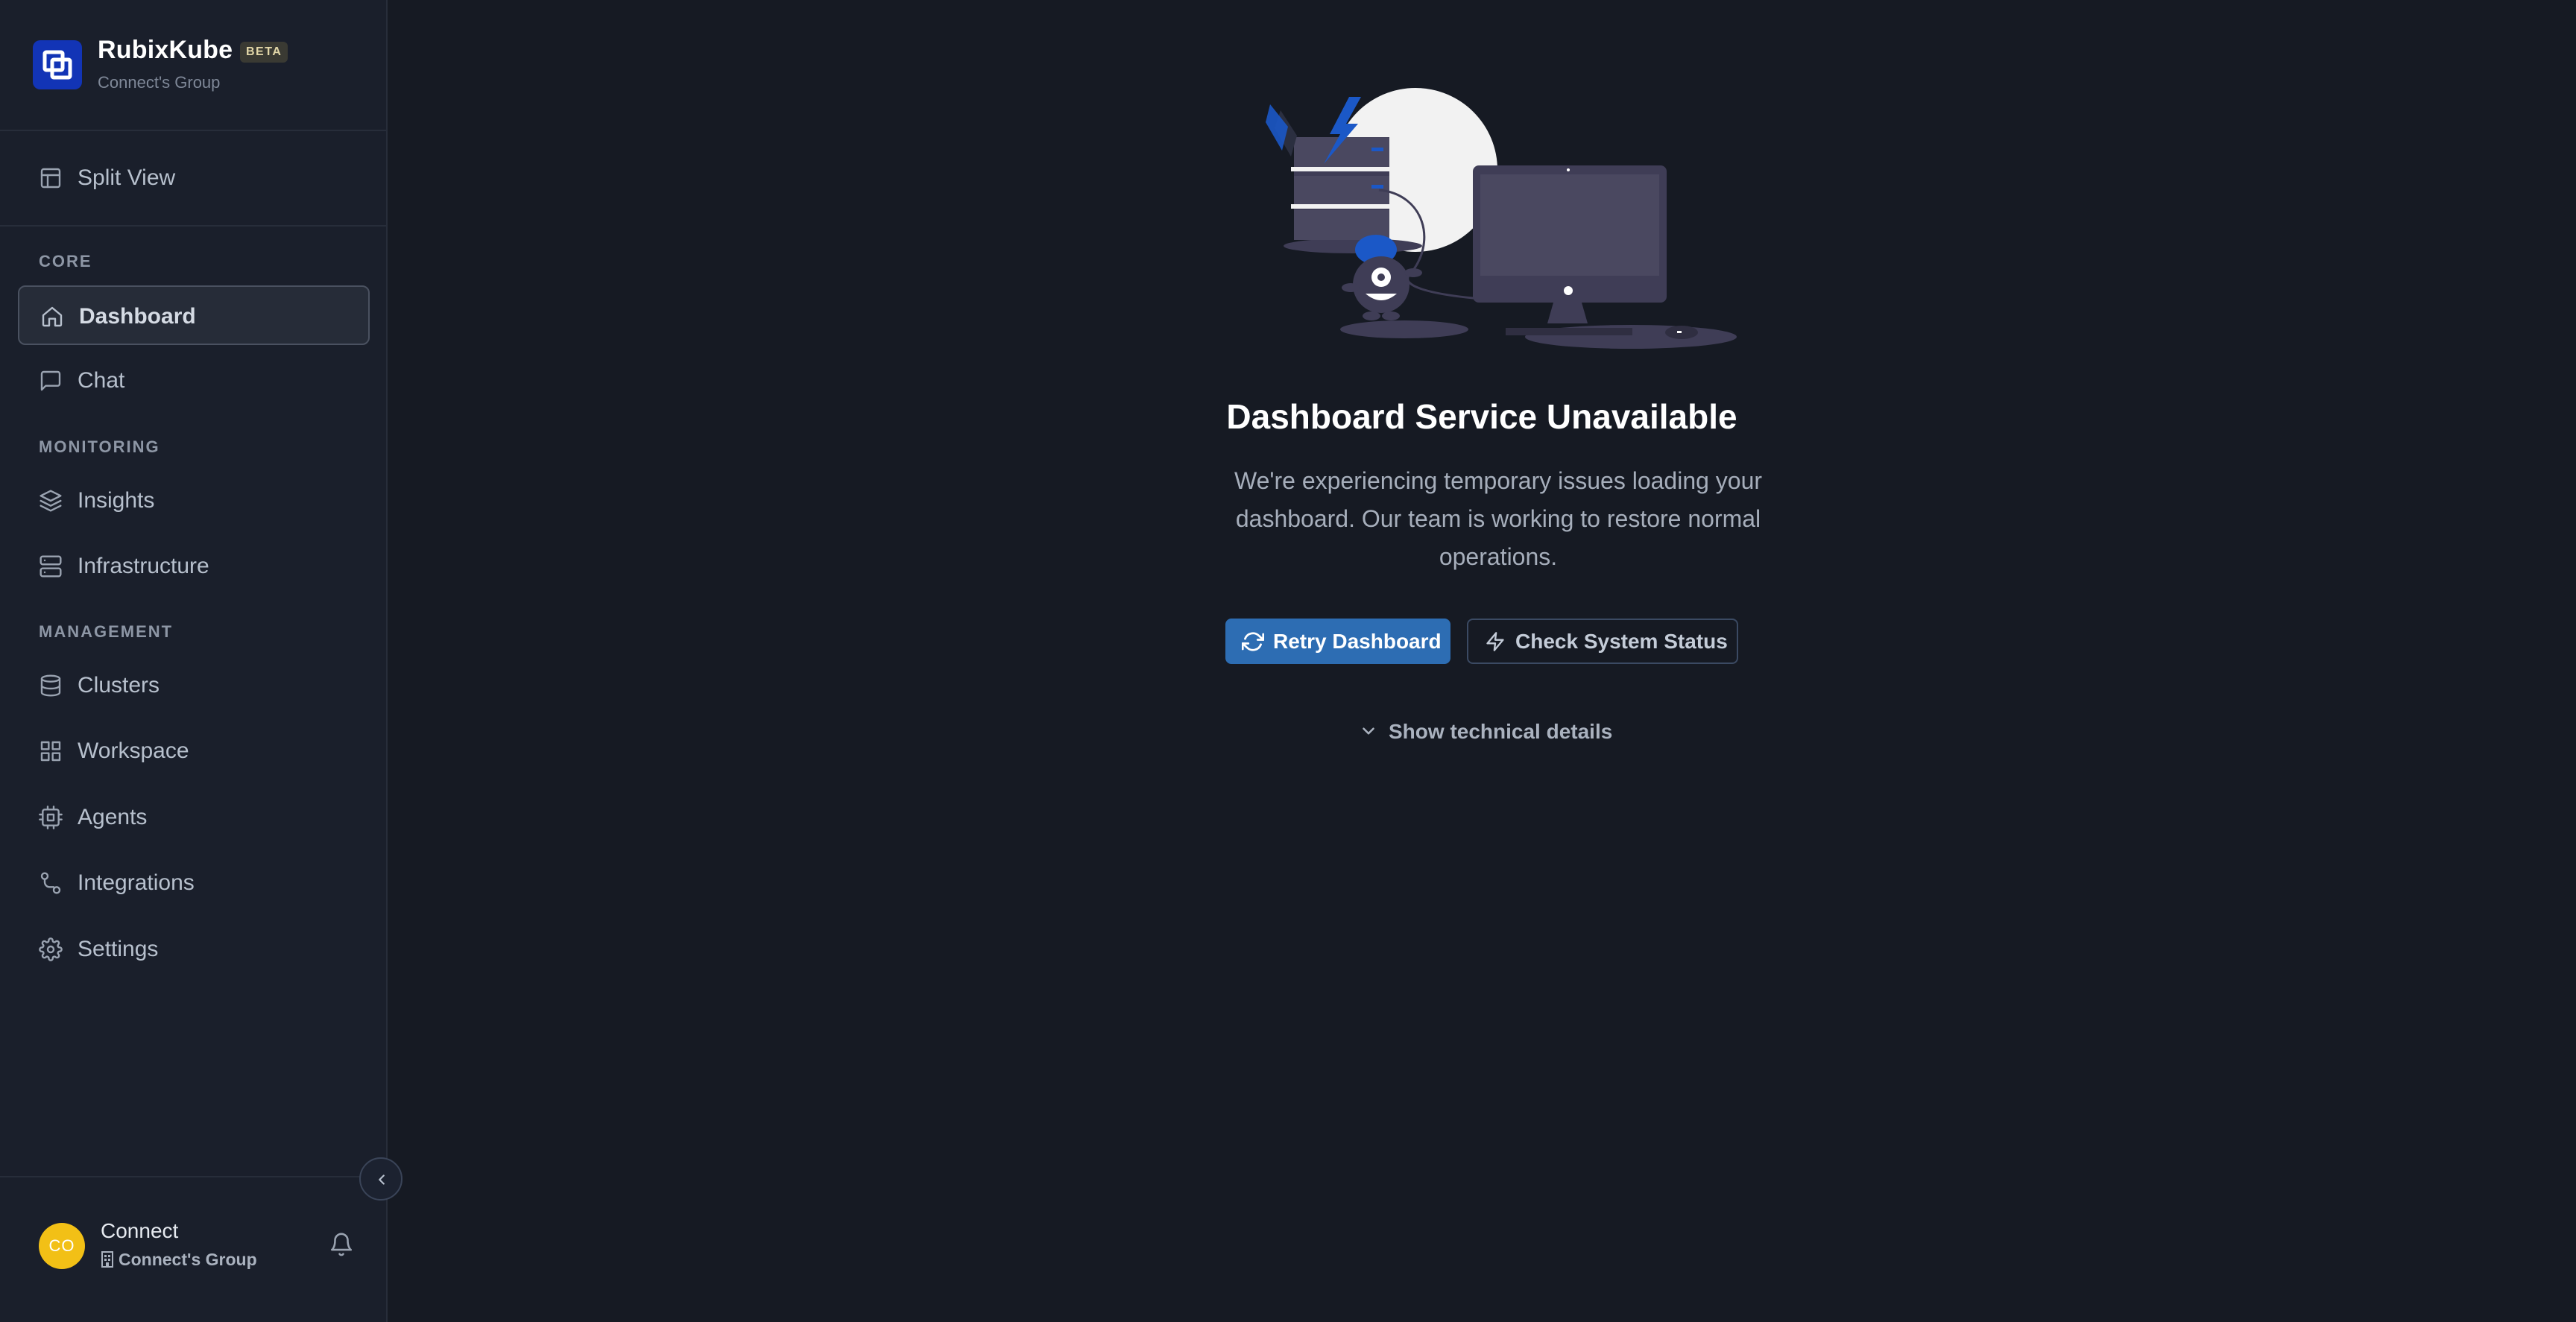  I want to click on sidebar-item-label: Infrastructure, so click(143, 566).